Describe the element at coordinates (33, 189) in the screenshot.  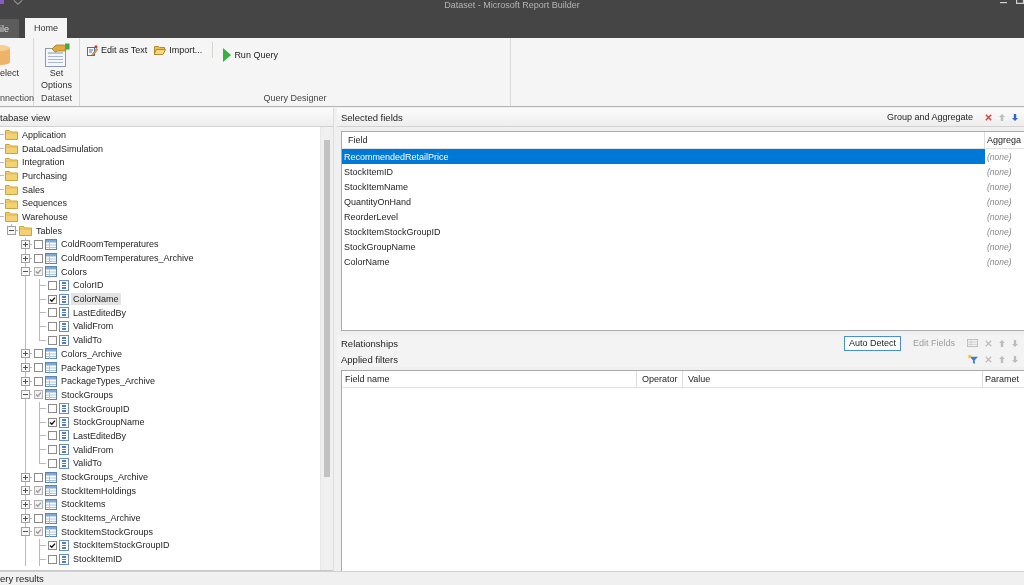
I see `tree-item: Sales` at that location.